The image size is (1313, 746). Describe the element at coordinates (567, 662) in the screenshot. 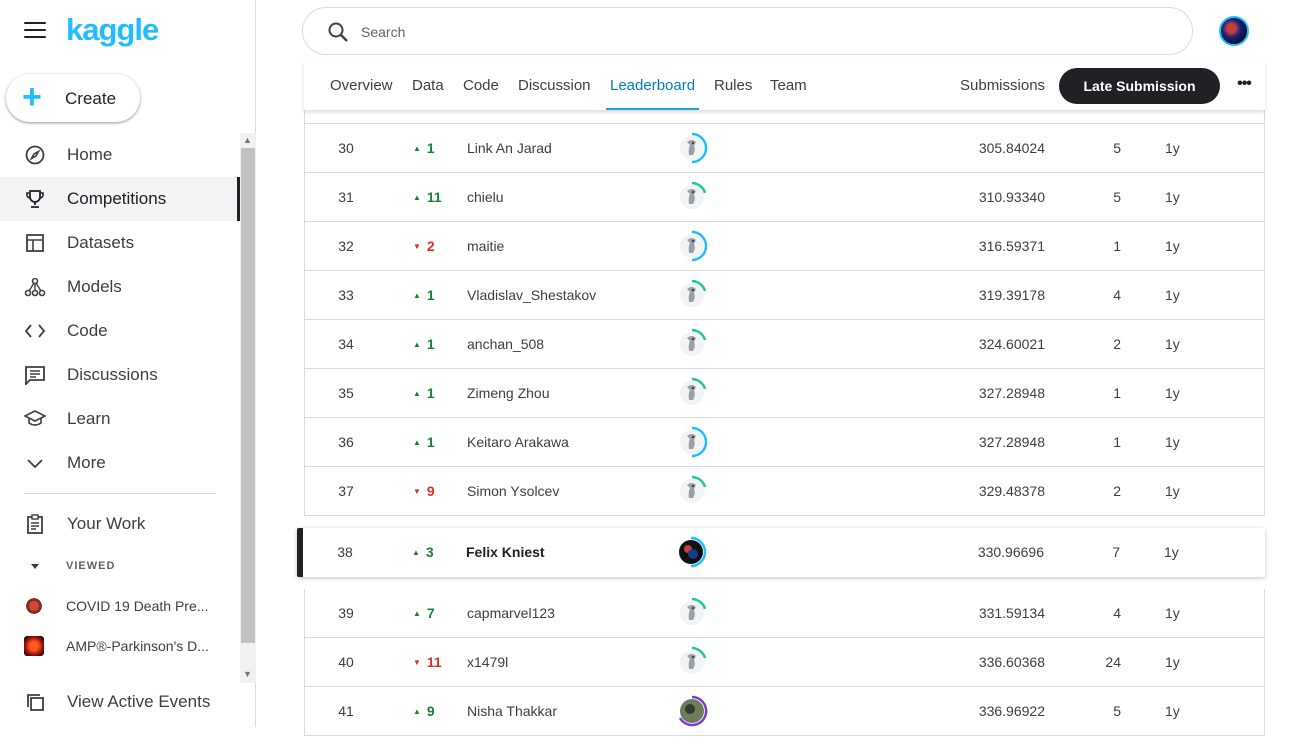

I see `team-name: x1479l` at that location.